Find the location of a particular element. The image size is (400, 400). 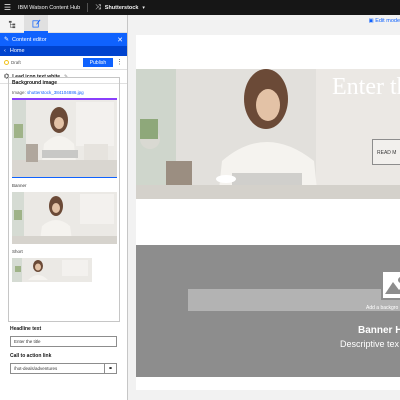

picture-icon is located at coordinates (392, 285).